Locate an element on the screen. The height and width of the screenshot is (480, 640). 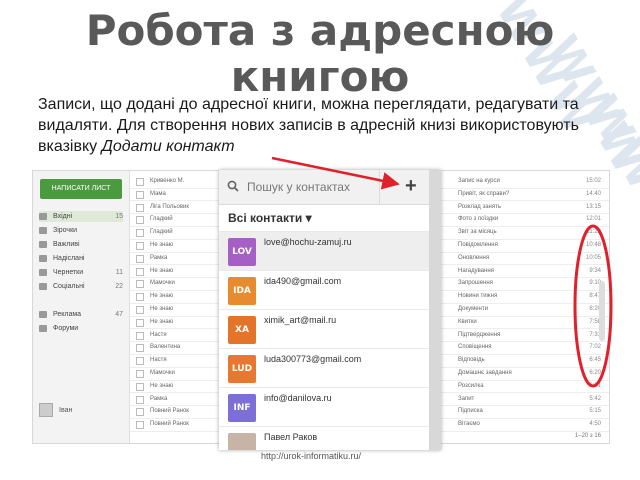
sidebar-item: Форуми is located at coordinates (81, 328).